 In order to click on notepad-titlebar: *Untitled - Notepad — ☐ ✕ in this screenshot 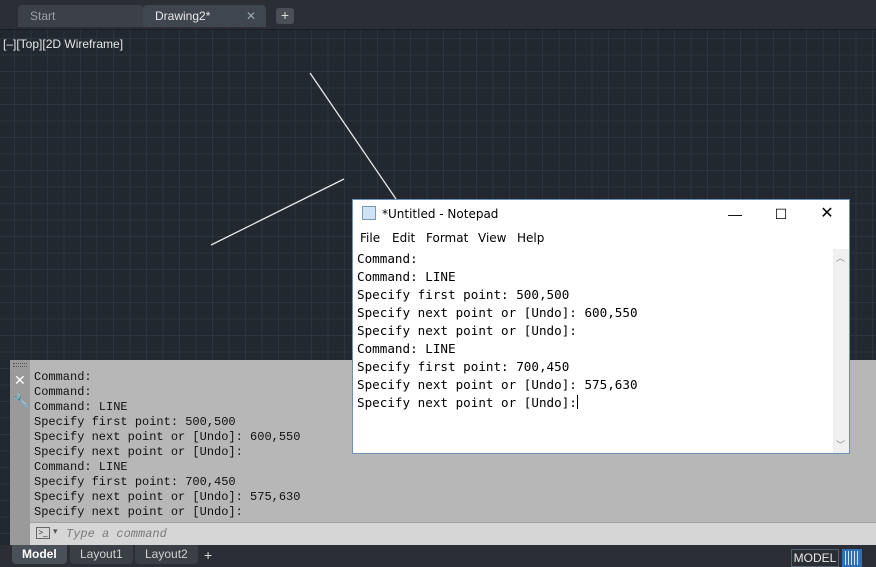, I will do `click(601, 214)`.